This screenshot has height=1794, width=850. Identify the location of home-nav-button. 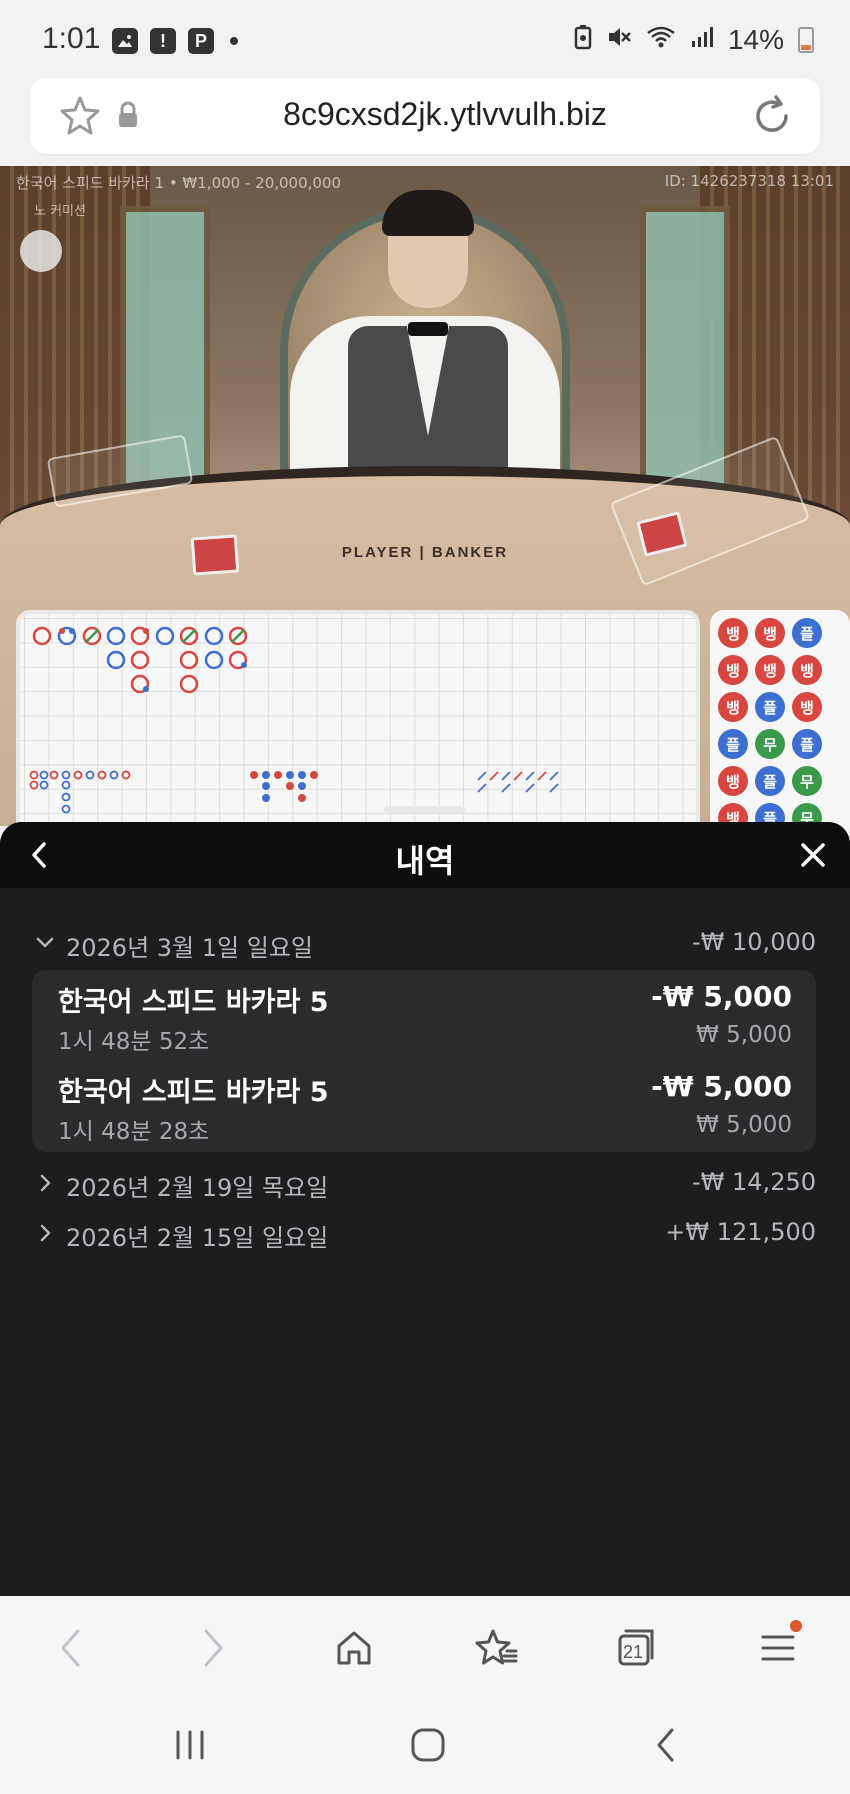
(428, 1745).